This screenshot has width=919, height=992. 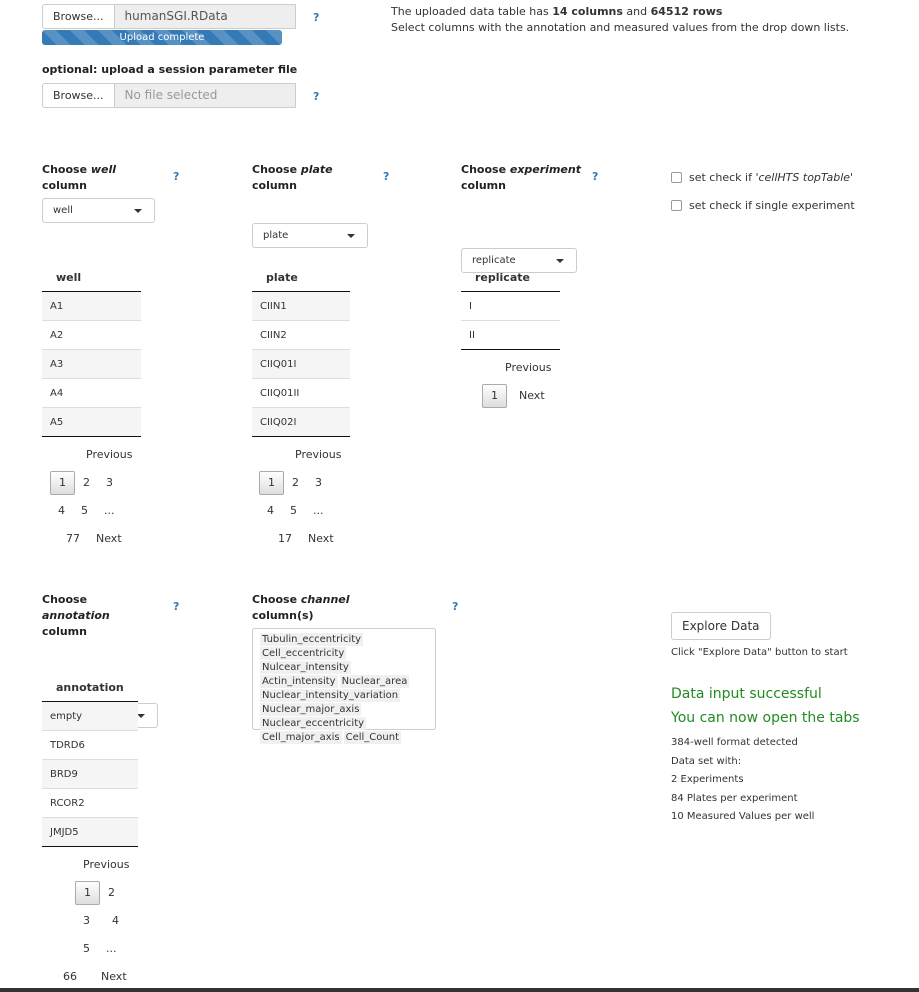 What do you see at coordinates (205, 95) in the screenshot?
I see `session-file-field: No file selected` at bounding box center [205, 95].